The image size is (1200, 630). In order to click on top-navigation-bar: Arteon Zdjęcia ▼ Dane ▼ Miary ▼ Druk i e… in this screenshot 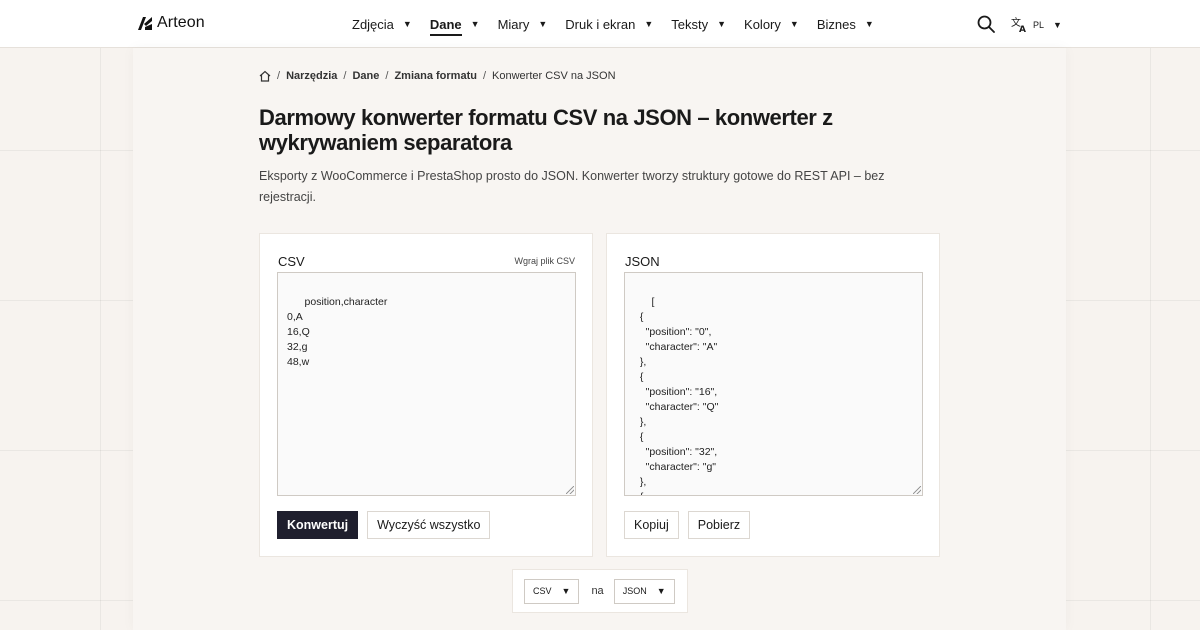, I will do `click(600, 24)`.